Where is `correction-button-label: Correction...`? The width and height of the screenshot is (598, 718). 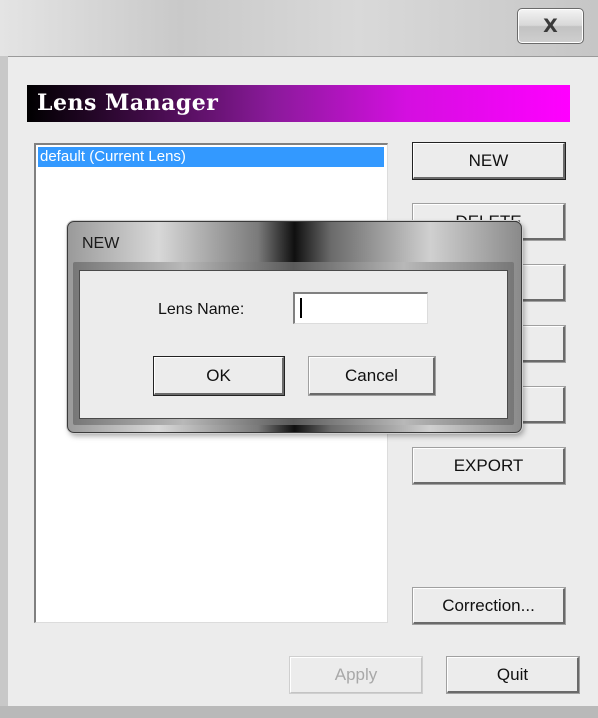
correction-button-label: Correction... is located at coordinates (488, 605).